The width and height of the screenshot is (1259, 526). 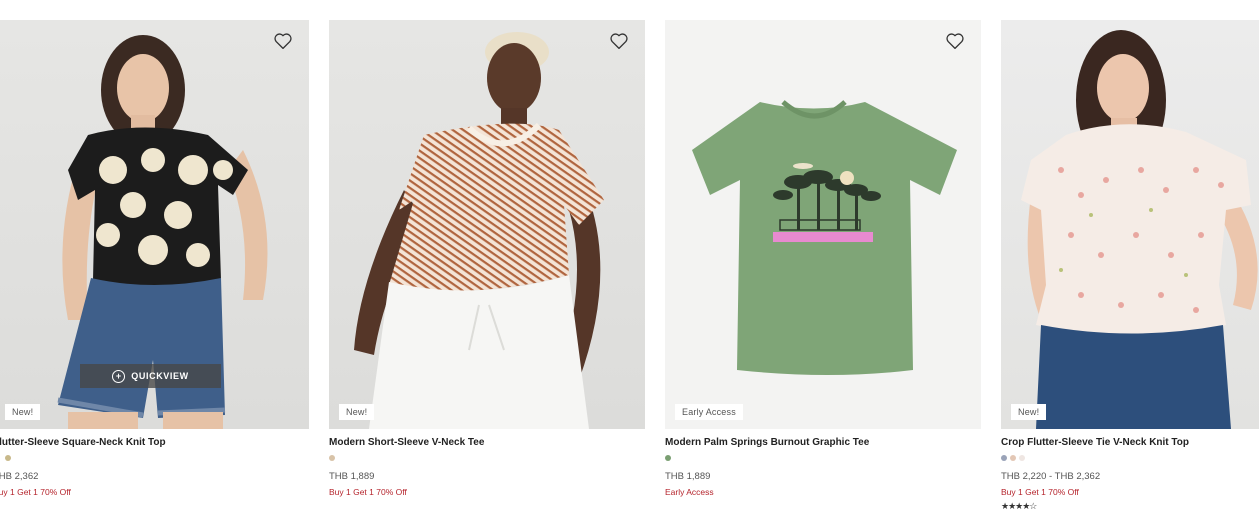 I want to click on product-price: THB 2,362, so click(x=19, y=476).